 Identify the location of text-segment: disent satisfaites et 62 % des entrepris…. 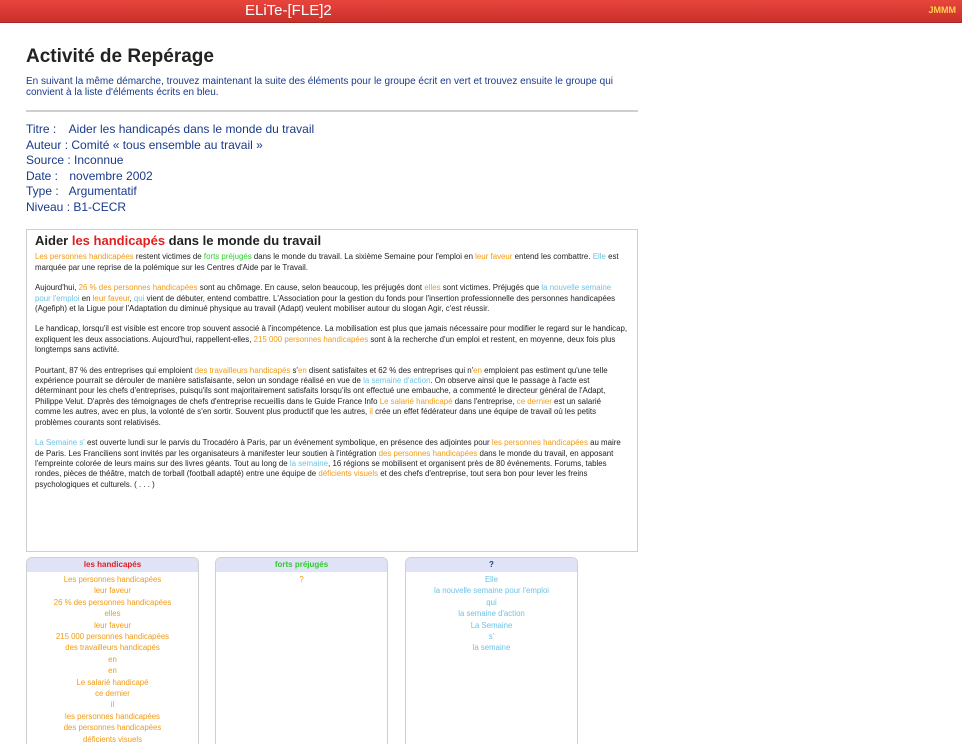
(390, 370).